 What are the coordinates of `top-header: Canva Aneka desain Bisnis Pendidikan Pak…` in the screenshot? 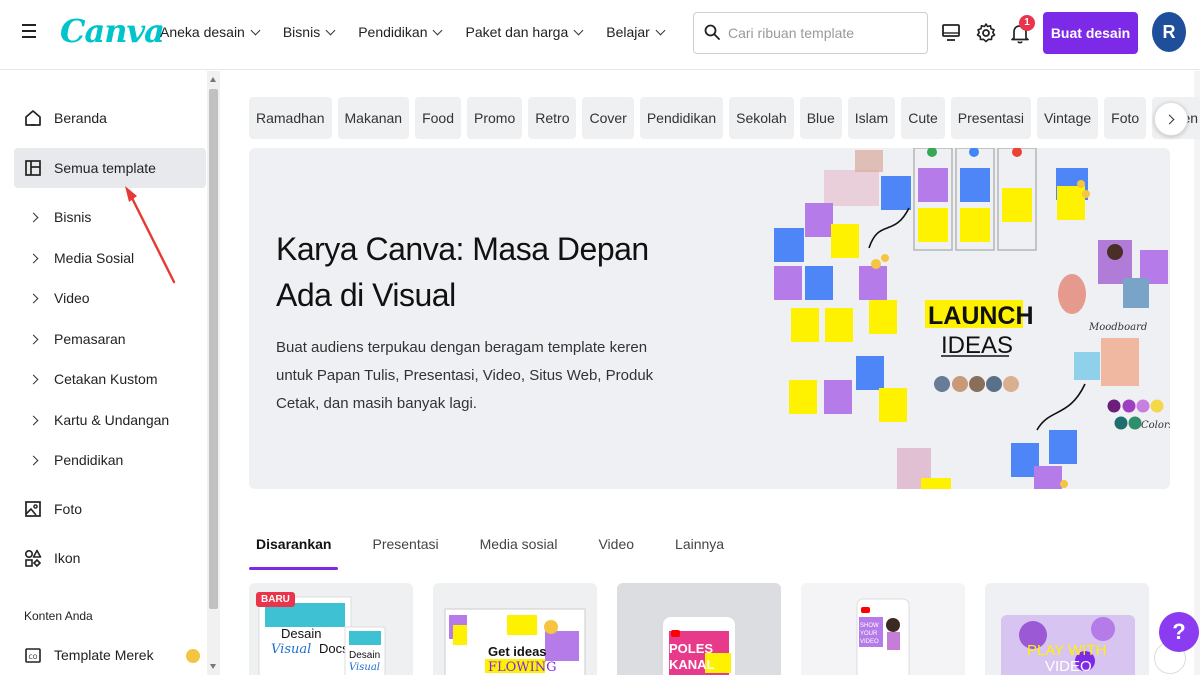 It's located at (600, 35).